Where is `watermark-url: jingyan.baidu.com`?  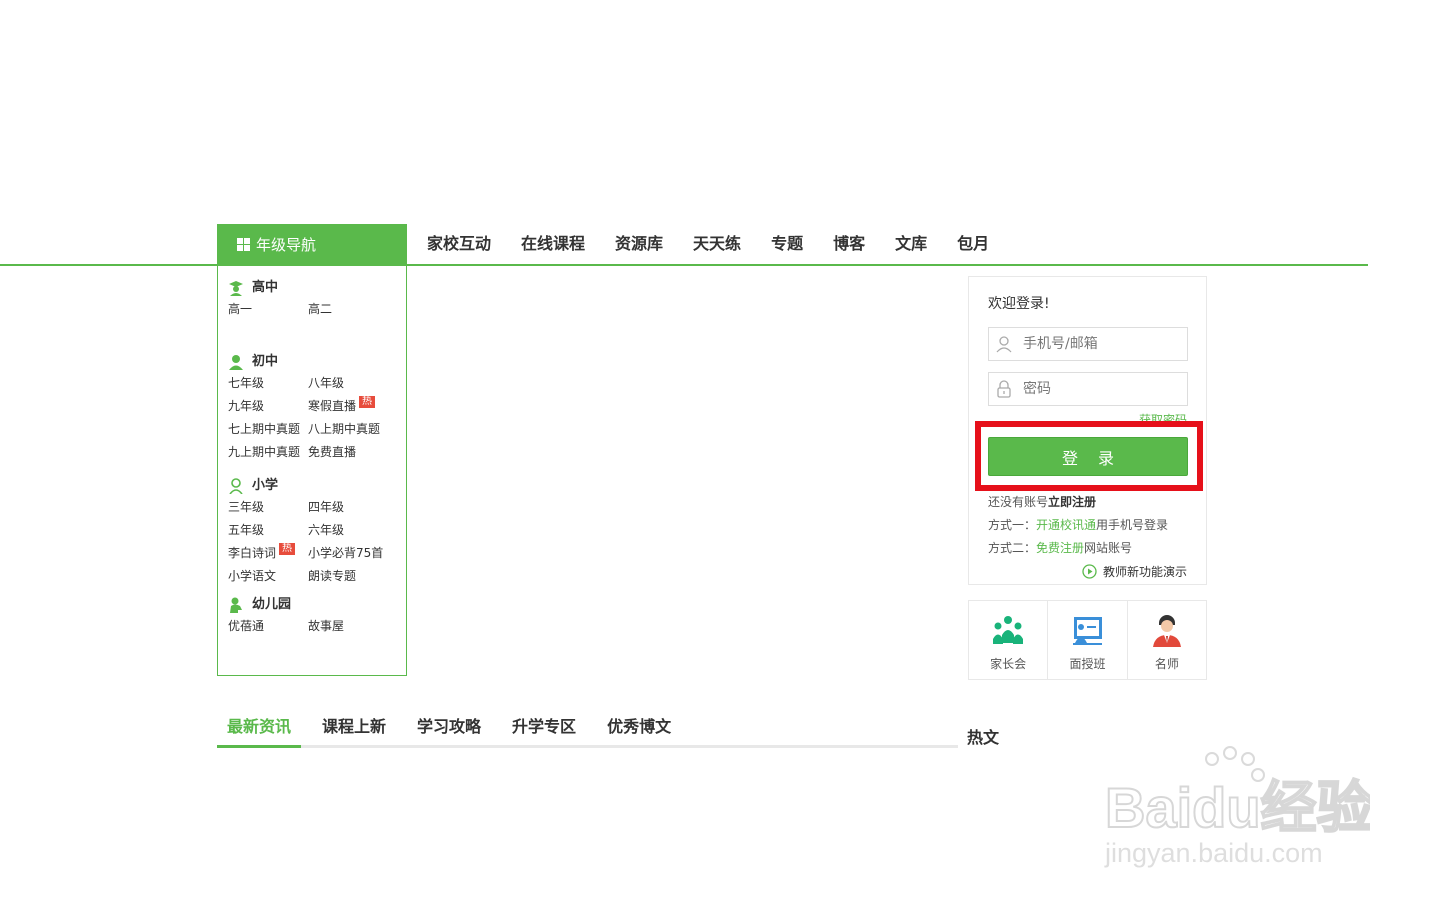 watermark-url: jingyan.baidu.com is located at coordinates (1213, 853).